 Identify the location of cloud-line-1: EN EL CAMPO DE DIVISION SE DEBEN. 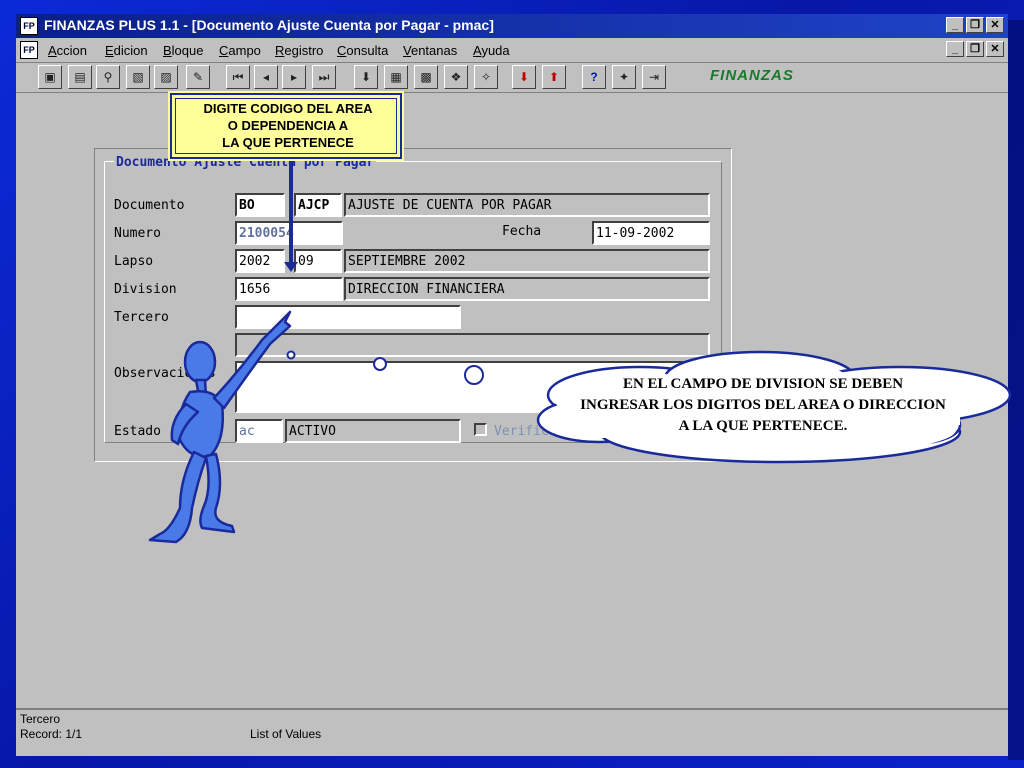
(763, 384).